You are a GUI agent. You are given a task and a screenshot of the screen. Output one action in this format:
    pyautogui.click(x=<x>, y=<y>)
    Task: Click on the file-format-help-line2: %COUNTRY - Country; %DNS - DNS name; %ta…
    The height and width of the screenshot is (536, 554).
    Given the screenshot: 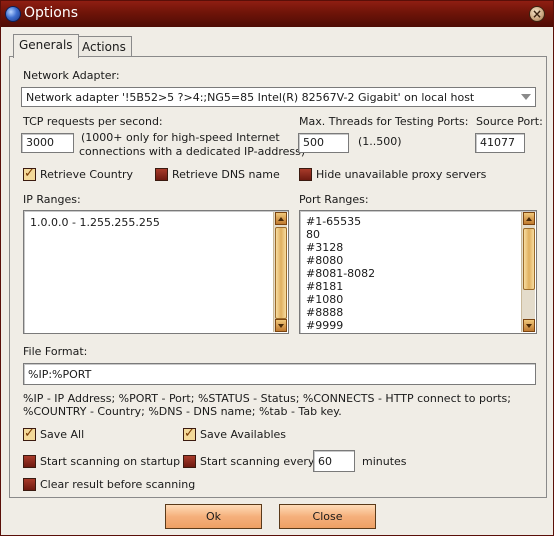 What is the action you would take?
    pyautogui.click(x=182, y=411)
    